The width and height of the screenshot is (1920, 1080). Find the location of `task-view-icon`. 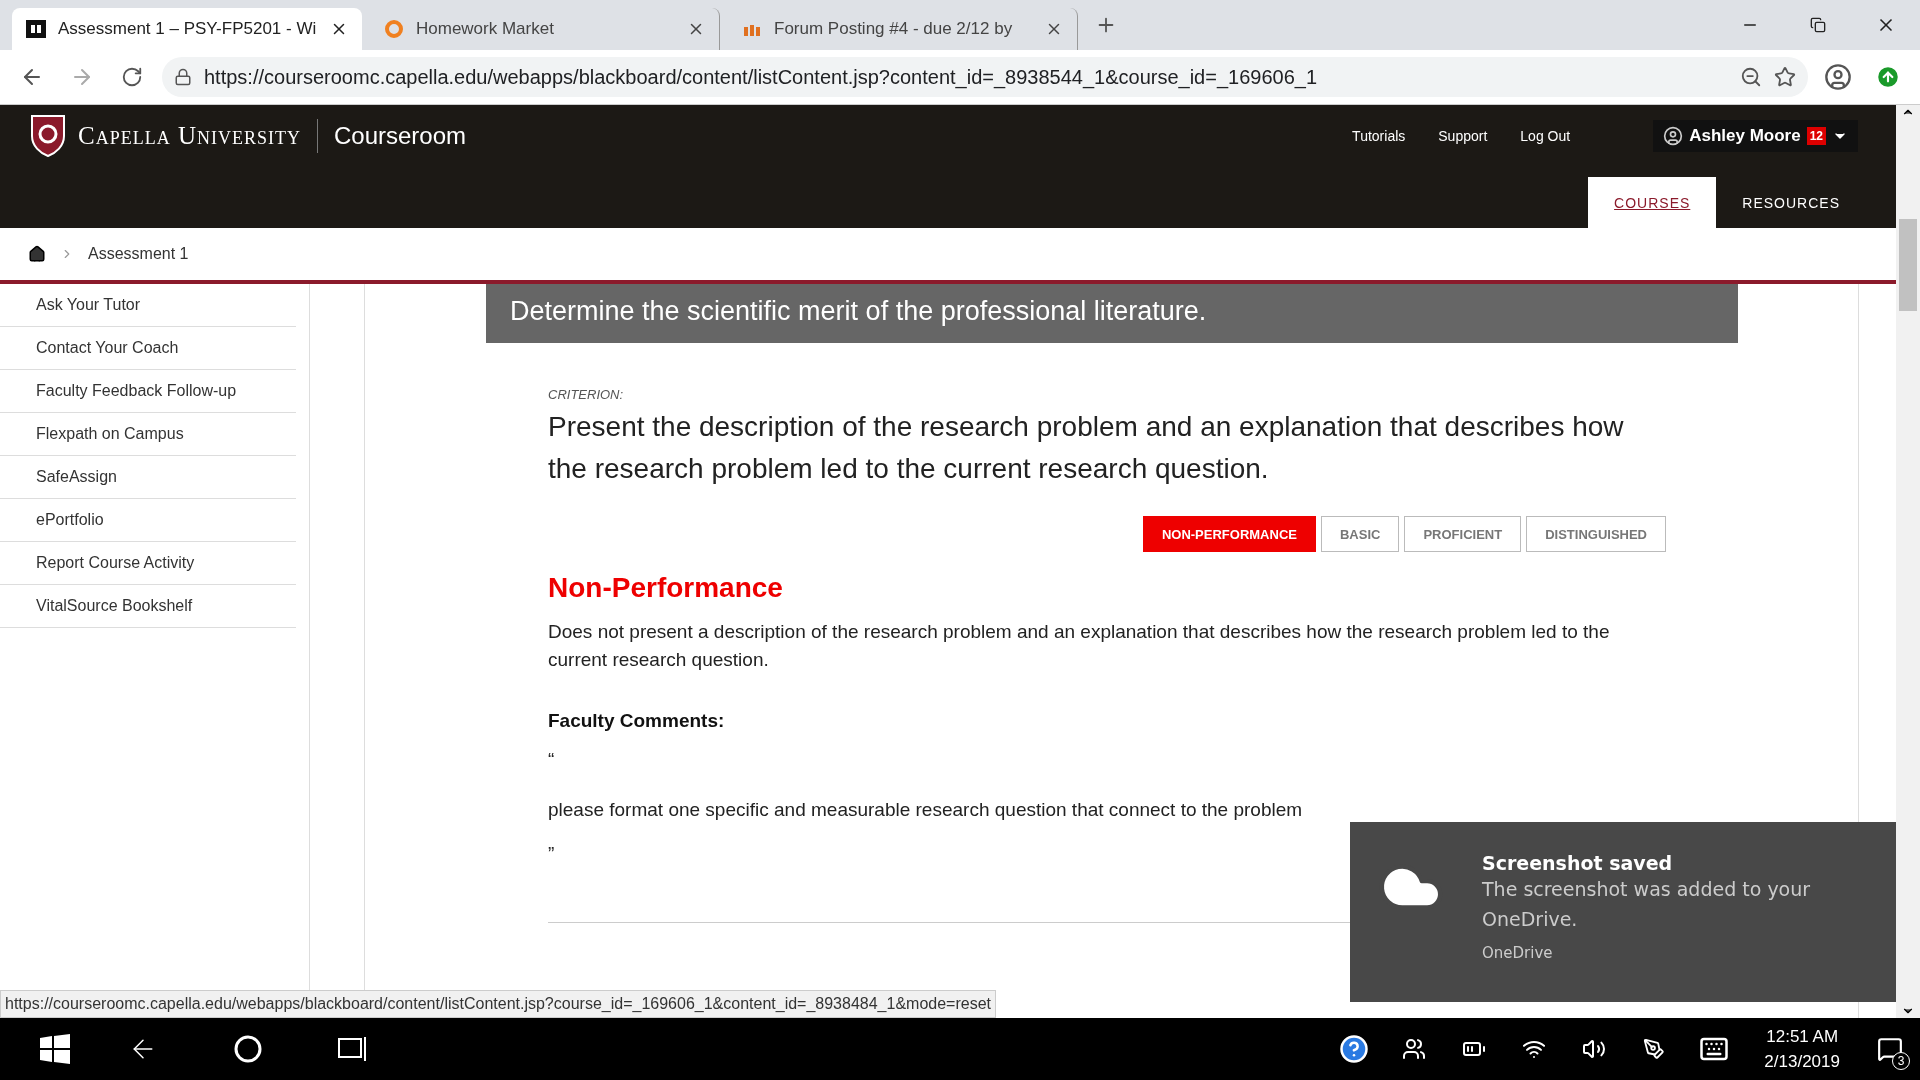

task-view-icon is located at coordinates (352, 1049).